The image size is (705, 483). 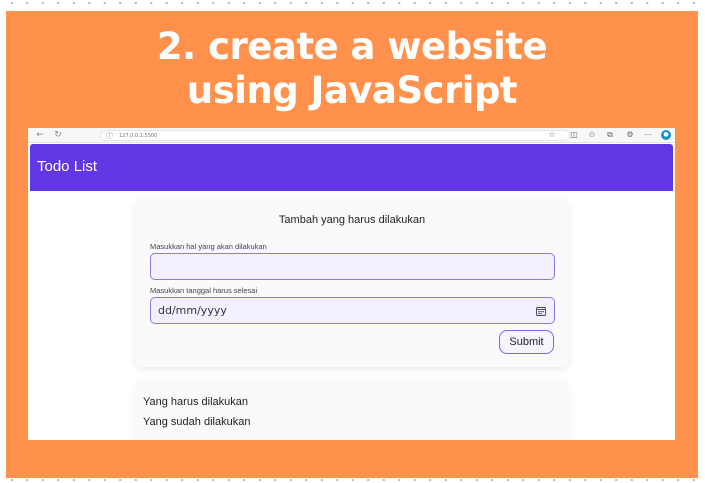 I want to click on done-list-heading: Yang sudah dilakukan, so click(x=197, y=422).